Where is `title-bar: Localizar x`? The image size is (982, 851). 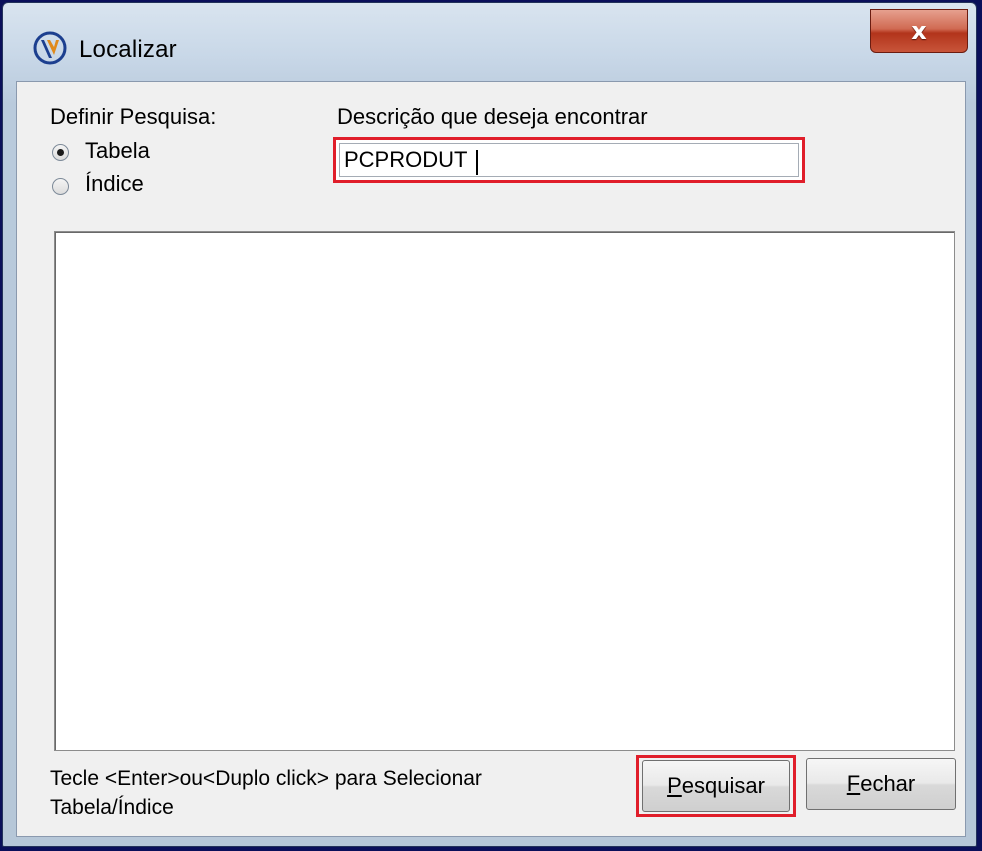 title-bar: Localizar x is located at coordinates (489, 42).